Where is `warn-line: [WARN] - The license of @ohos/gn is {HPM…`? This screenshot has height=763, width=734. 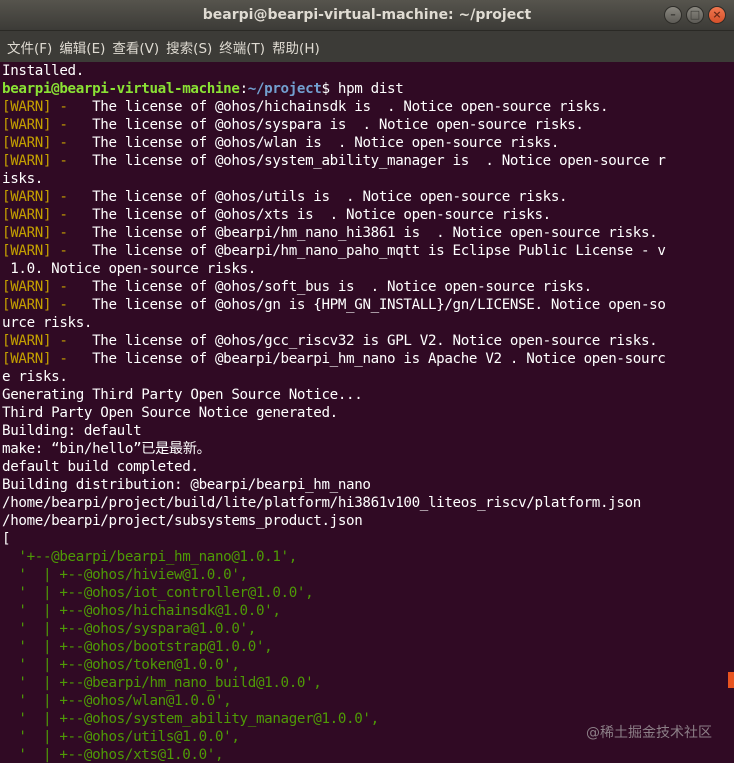 warn-line: [WARN] - The license of @ohos/gn is {HPM… is located at coordinates (364, 305).